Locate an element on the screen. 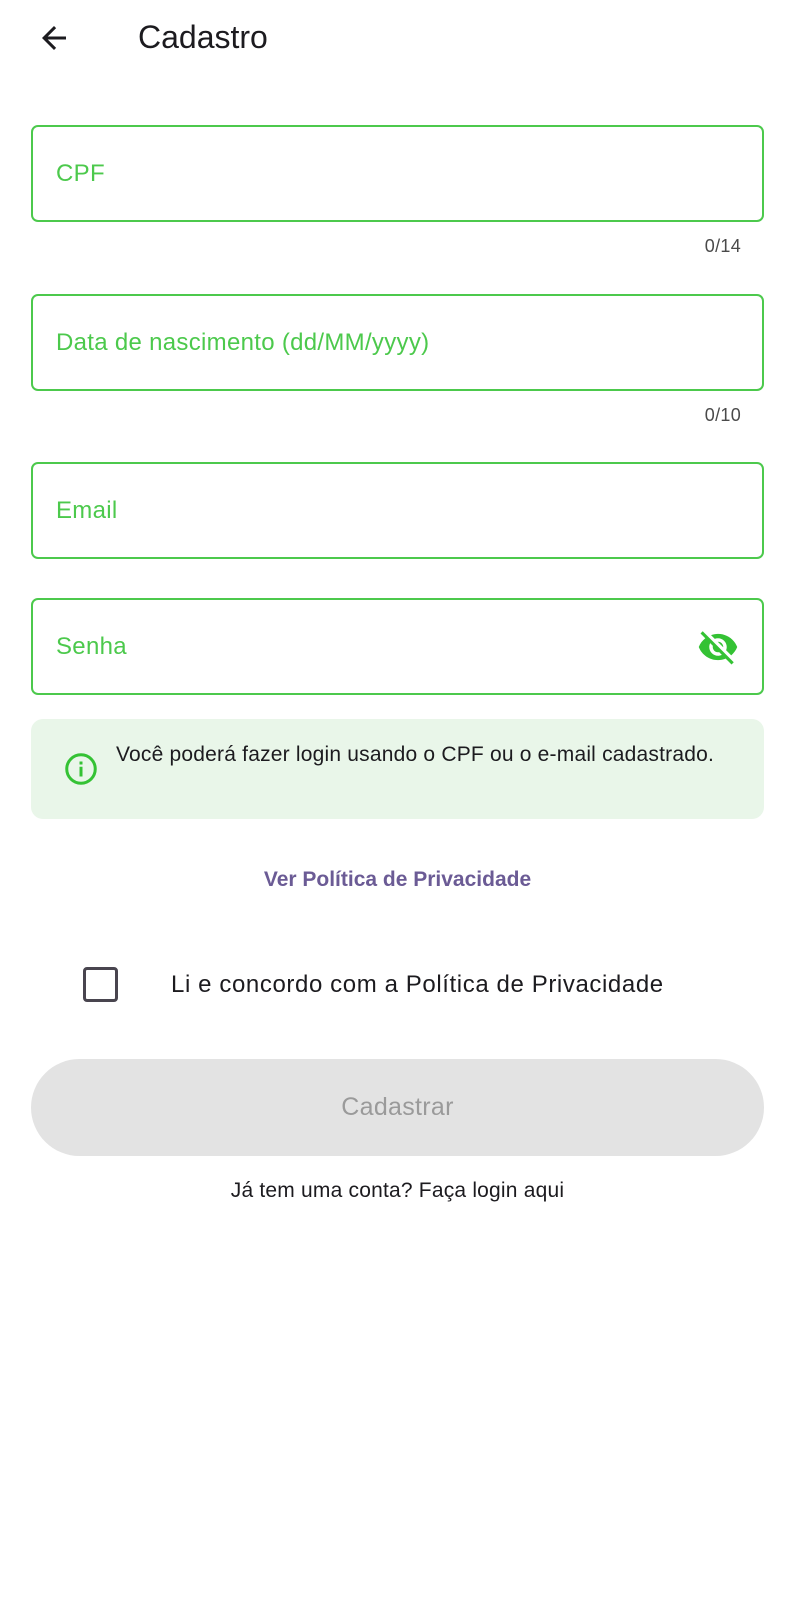  submit-button-label: Cadastrar is located at coordinates (397, 1107).